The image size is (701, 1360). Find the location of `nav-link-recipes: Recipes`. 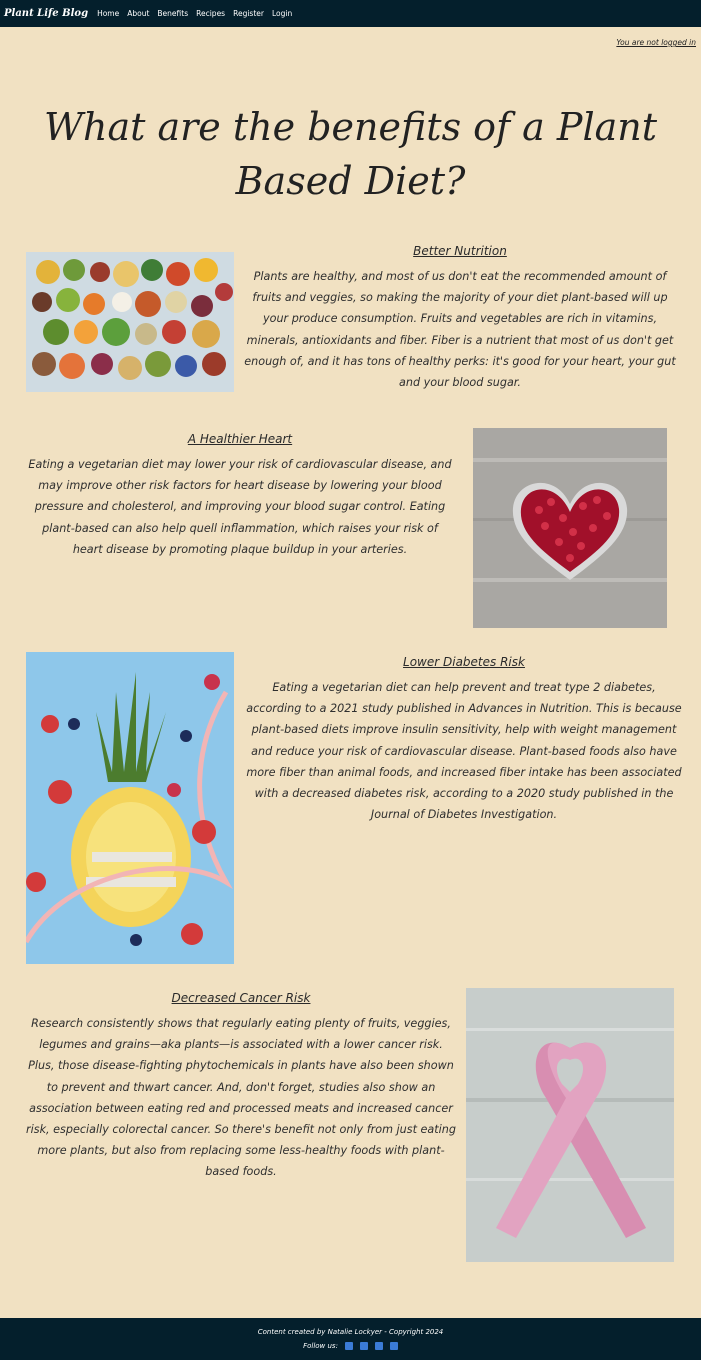

nav-link-recipes: Recipes is located at coordinates (210, 13).